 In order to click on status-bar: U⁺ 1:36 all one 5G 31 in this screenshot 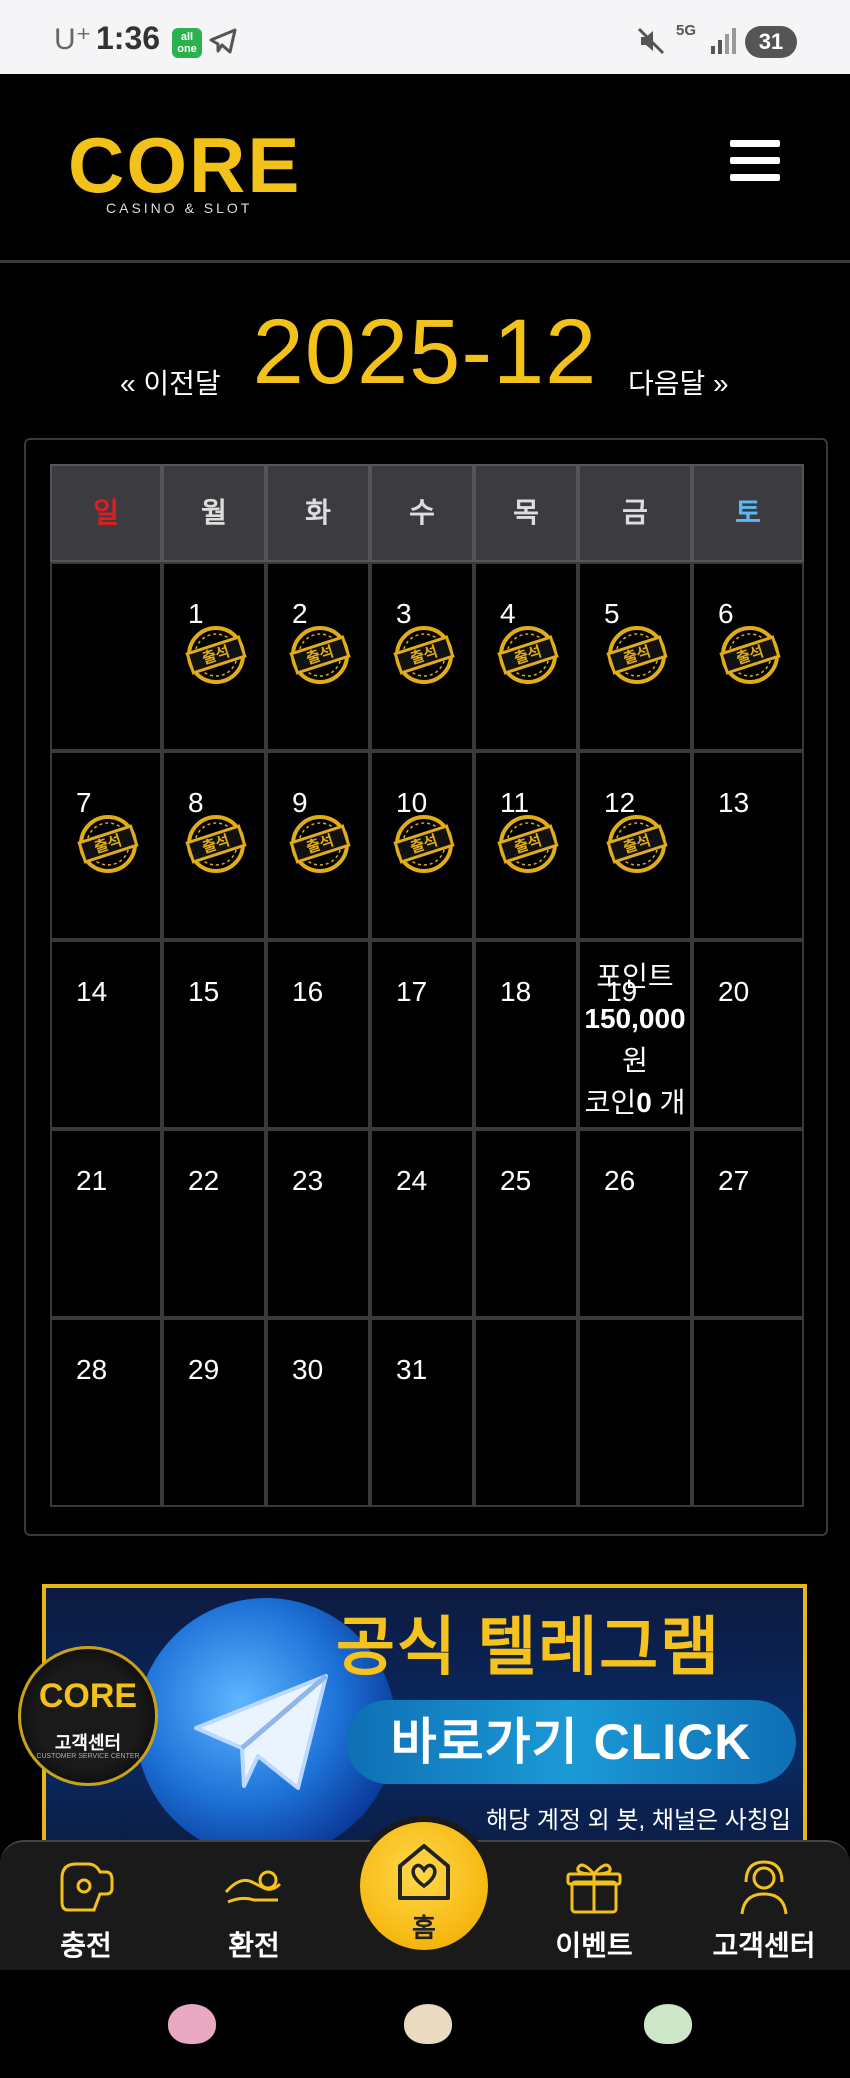, I will do `click(425, 37)`.